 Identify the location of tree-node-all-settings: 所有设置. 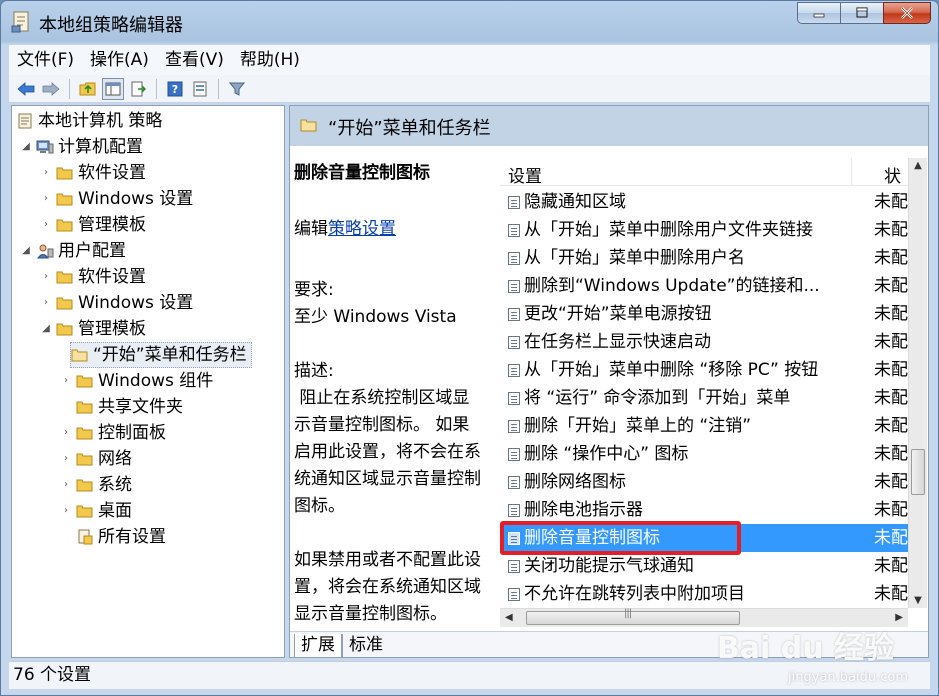
(121, 537).